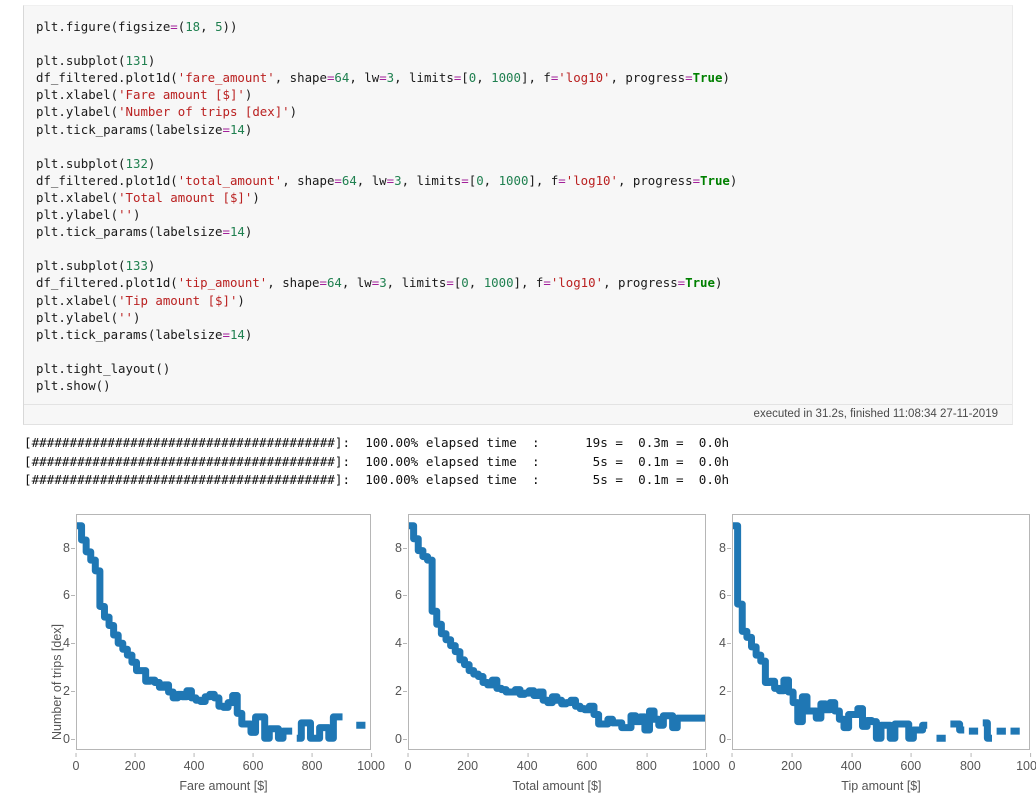  Describe the element at coordinates (178, 300) in the screenshot. I see `code-token-str: 'Tip amount [$]'` at that location.